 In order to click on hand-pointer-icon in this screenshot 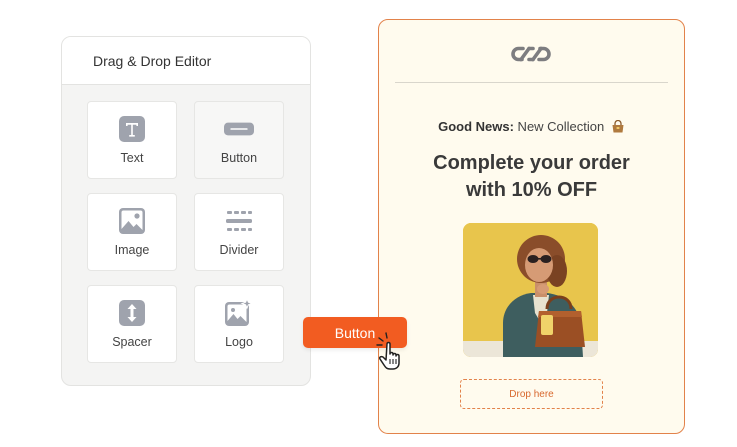, I will do `click(393, 351)`.